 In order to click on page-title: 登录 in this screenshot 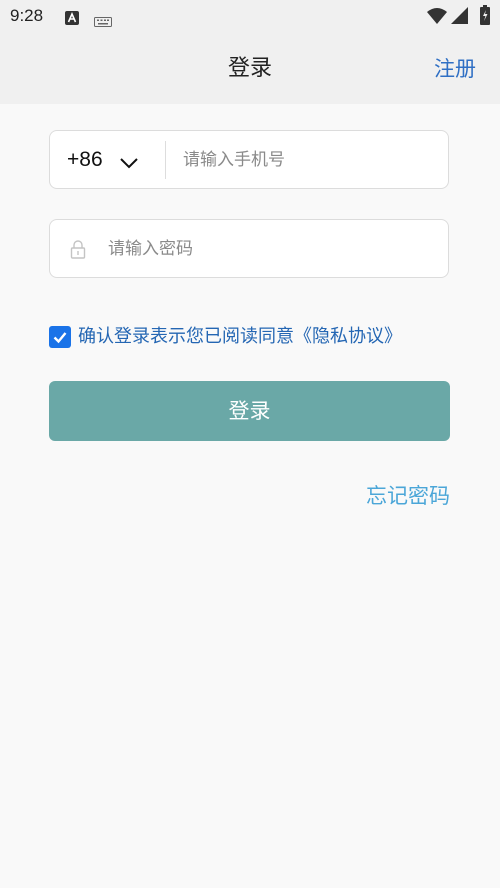, I will do `click(249, 68)`.